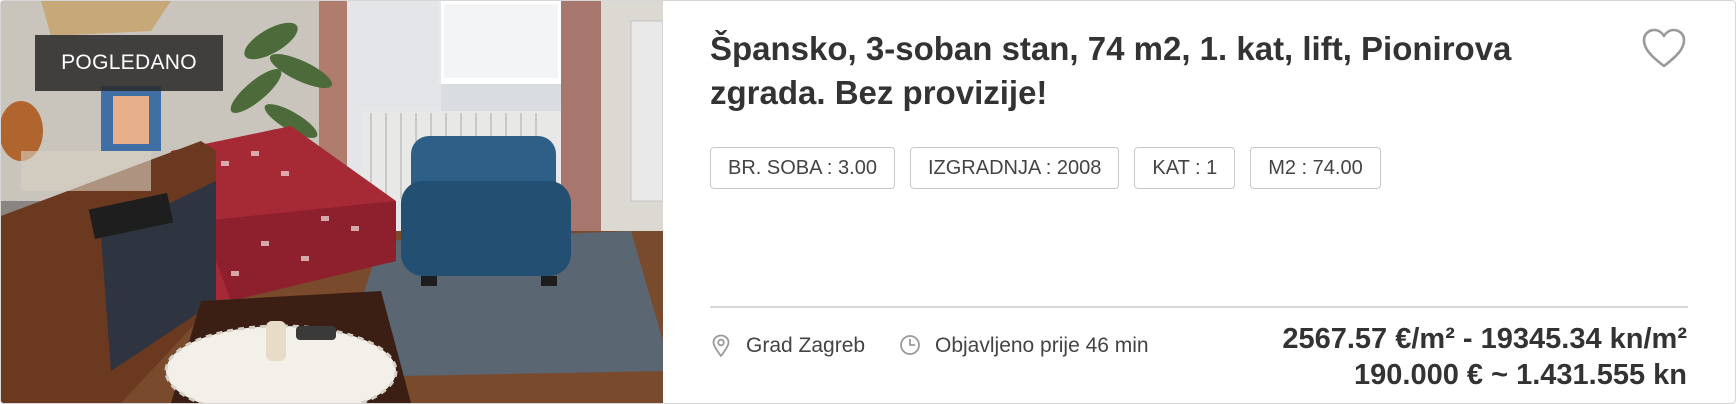 This screenshot has width=1736, height=404. Describe the element at coordinates (1520, 375) in the screenshot. I see `price-total: 190.000 € ~ 1.431.555 kn` at that location.